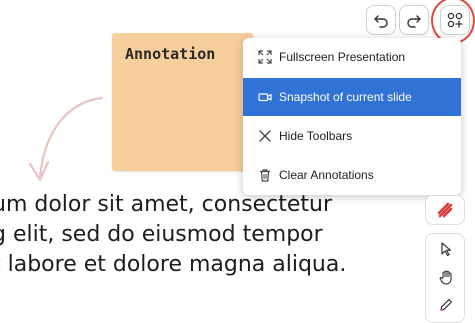 Image resolution: width=475 pixels, height=323 pixels. Describe the element at coordinates (342, 57) in the screenshot. I see `menu-item-label: Fullscreen Presentation` at that location.